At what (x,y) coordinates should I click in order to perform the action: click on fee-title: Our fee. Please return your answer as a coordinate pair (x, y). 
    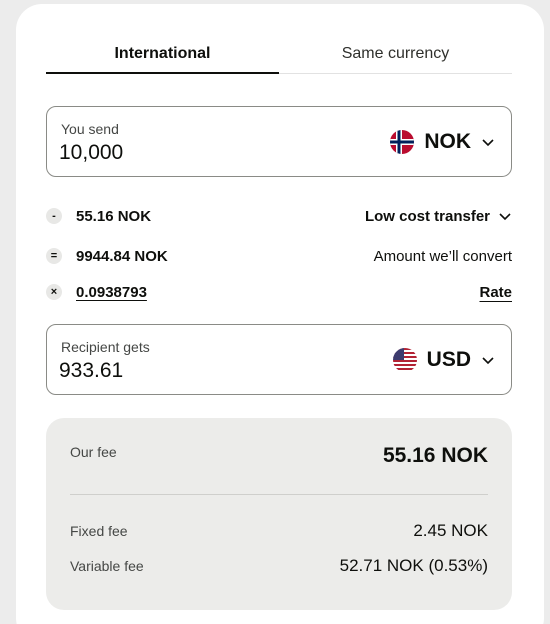
    Looking at the image, I should click on (93, 452).